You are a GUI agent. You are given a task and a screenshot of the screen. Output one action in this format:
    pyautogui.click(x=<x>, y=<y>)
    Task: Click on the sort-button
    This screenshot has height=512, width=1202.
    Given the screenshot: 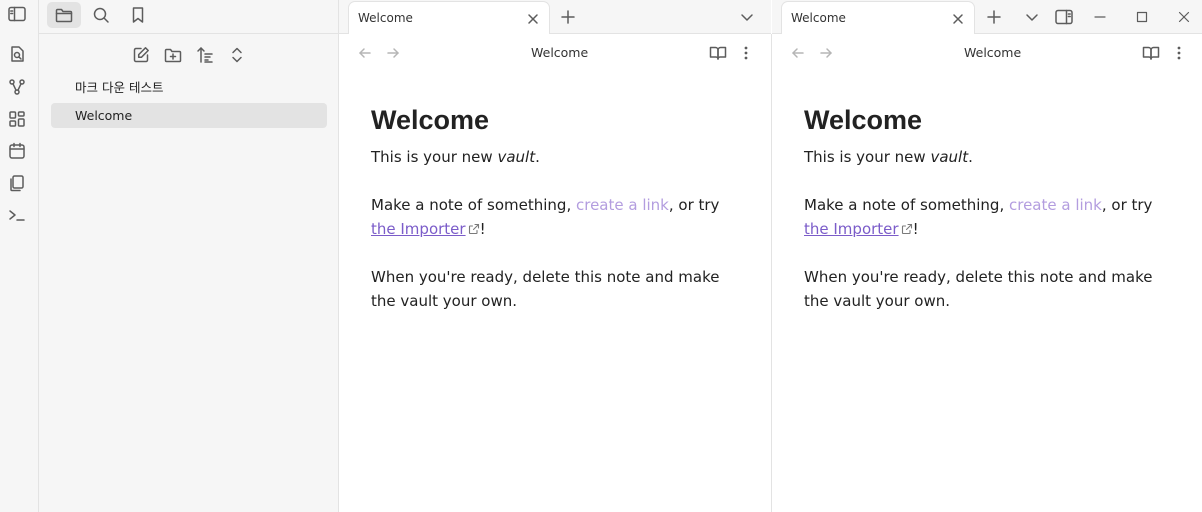 What is the action you would take?
    pyautogui.click(x=205, y=55)
    